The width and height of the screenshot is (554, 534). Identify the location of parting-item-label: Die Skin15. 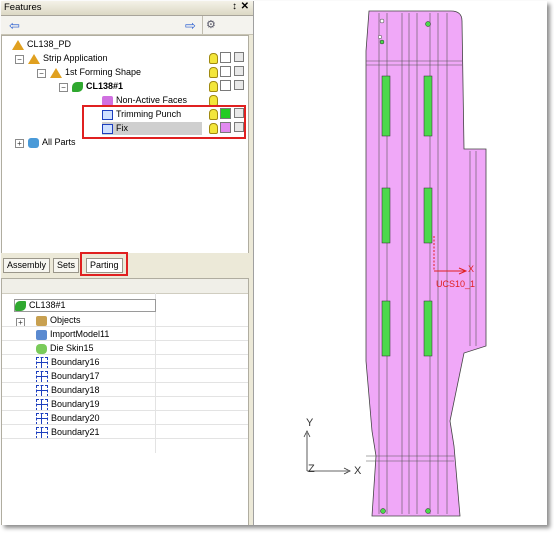
(72, 348).